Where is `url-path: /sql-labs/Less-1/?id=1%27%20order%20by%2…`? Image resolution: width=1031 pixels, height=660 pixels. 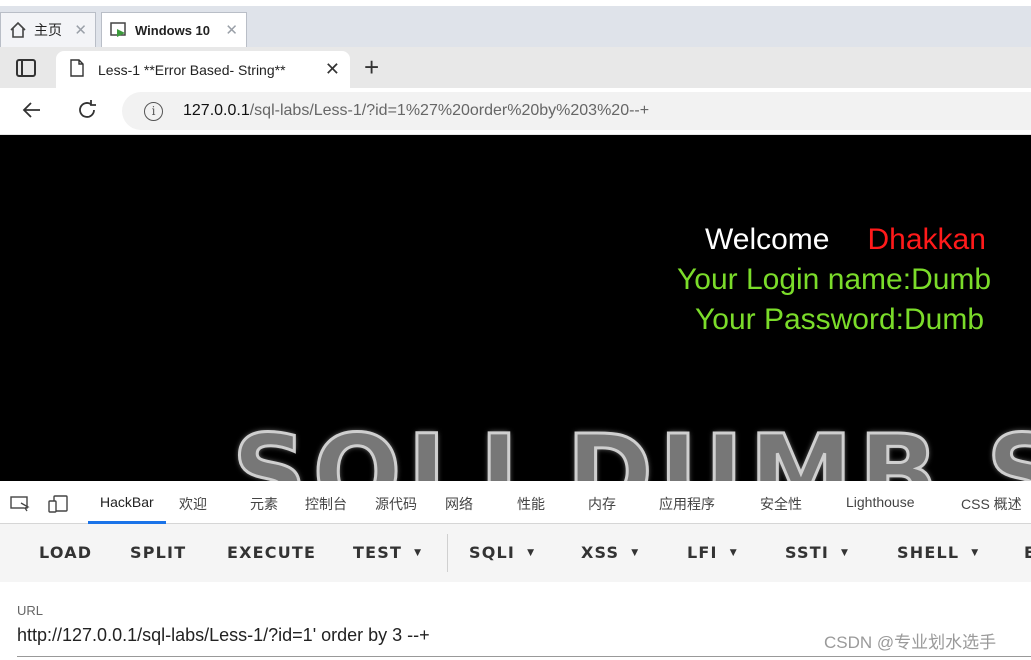
url-path: /sql-labs/Less-1/?id=1%27%20order%20by%2… is located at coordinates (449, 110).